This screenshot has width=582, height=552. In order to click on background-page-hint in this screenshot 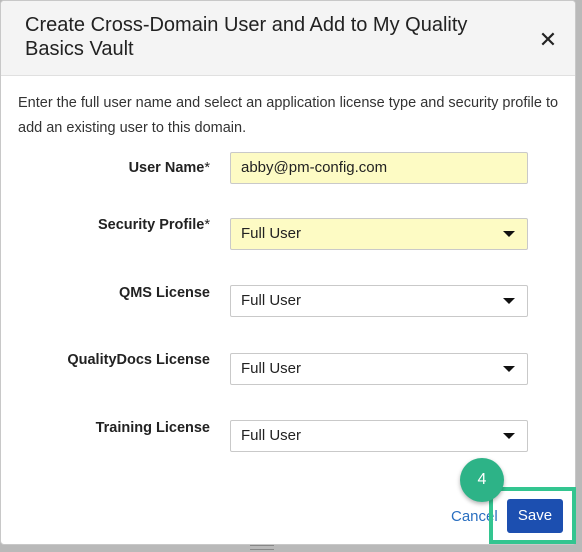, I will do `click(262, 547)`.